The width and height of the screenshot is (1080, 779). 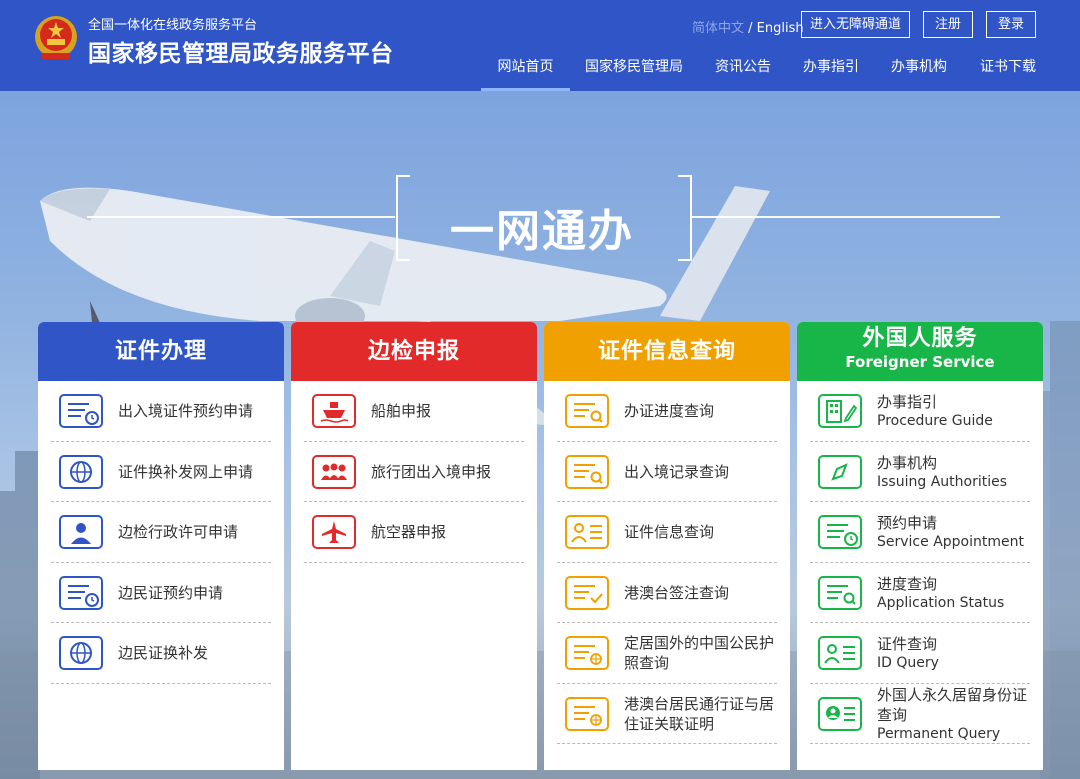 I want to click on register-button: 注册, so click(x=948, y=24).